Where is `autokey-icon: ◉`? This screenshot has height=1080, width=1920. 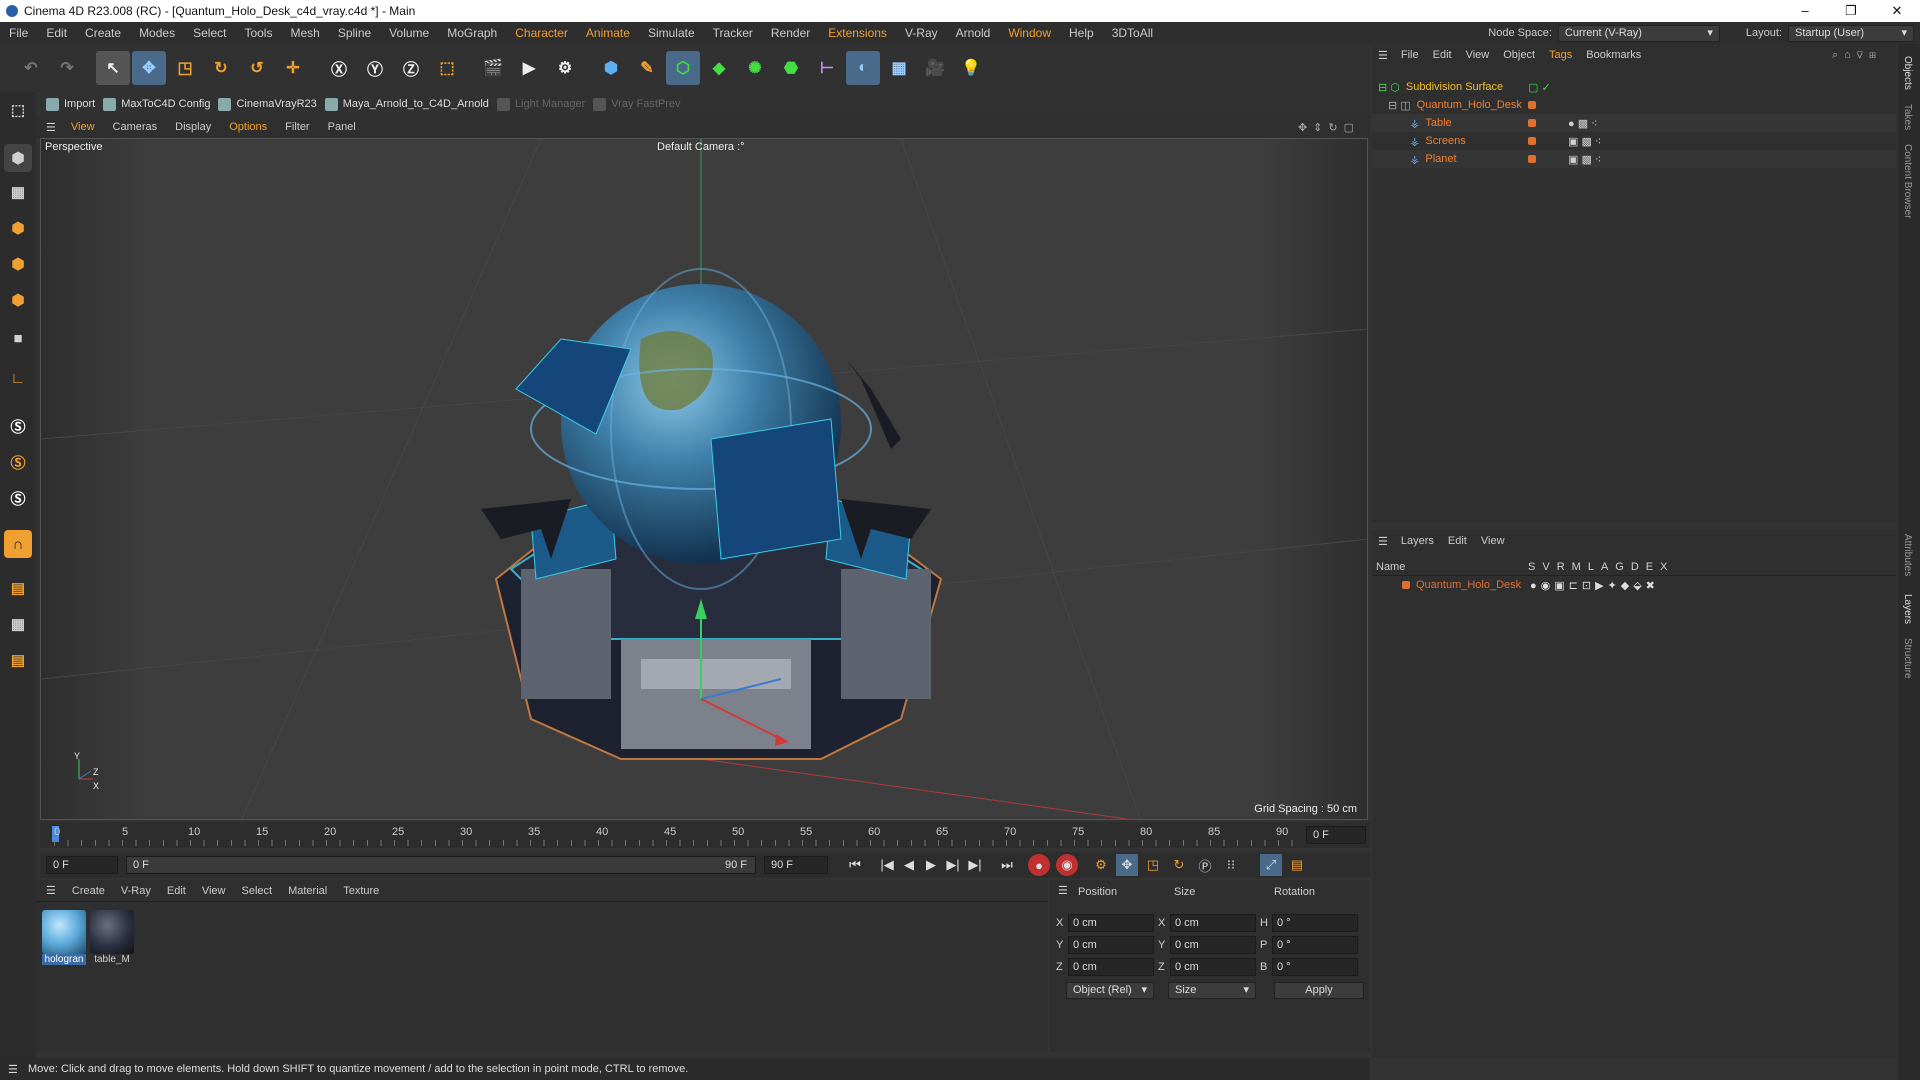
autokey-icon: ◉ is located at coordinates (1067, 865).